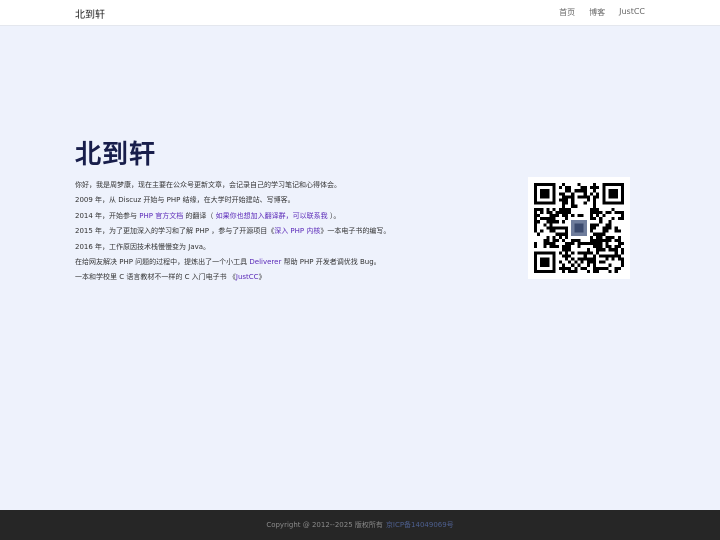 This screenshot has height=540, width=720. I want to click on intro-line-4-text-a: 2015 年，为了更加深入的学习和了解 PHP ，参与了开源项目《, so click(175, 231).